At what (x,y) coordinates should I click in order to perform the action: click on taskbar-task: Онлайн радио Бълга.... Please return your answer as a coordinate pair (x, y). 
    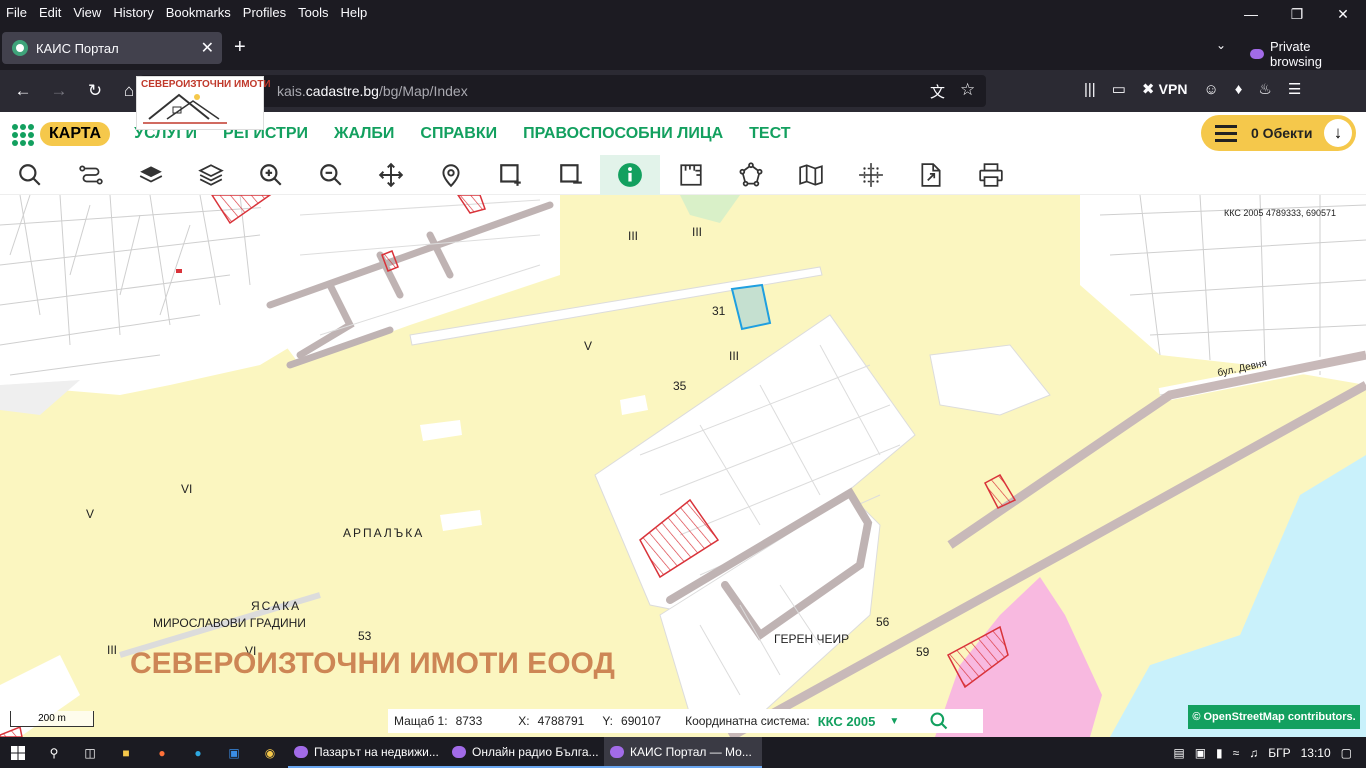
    Looking at the image, I should click on (525, 752).